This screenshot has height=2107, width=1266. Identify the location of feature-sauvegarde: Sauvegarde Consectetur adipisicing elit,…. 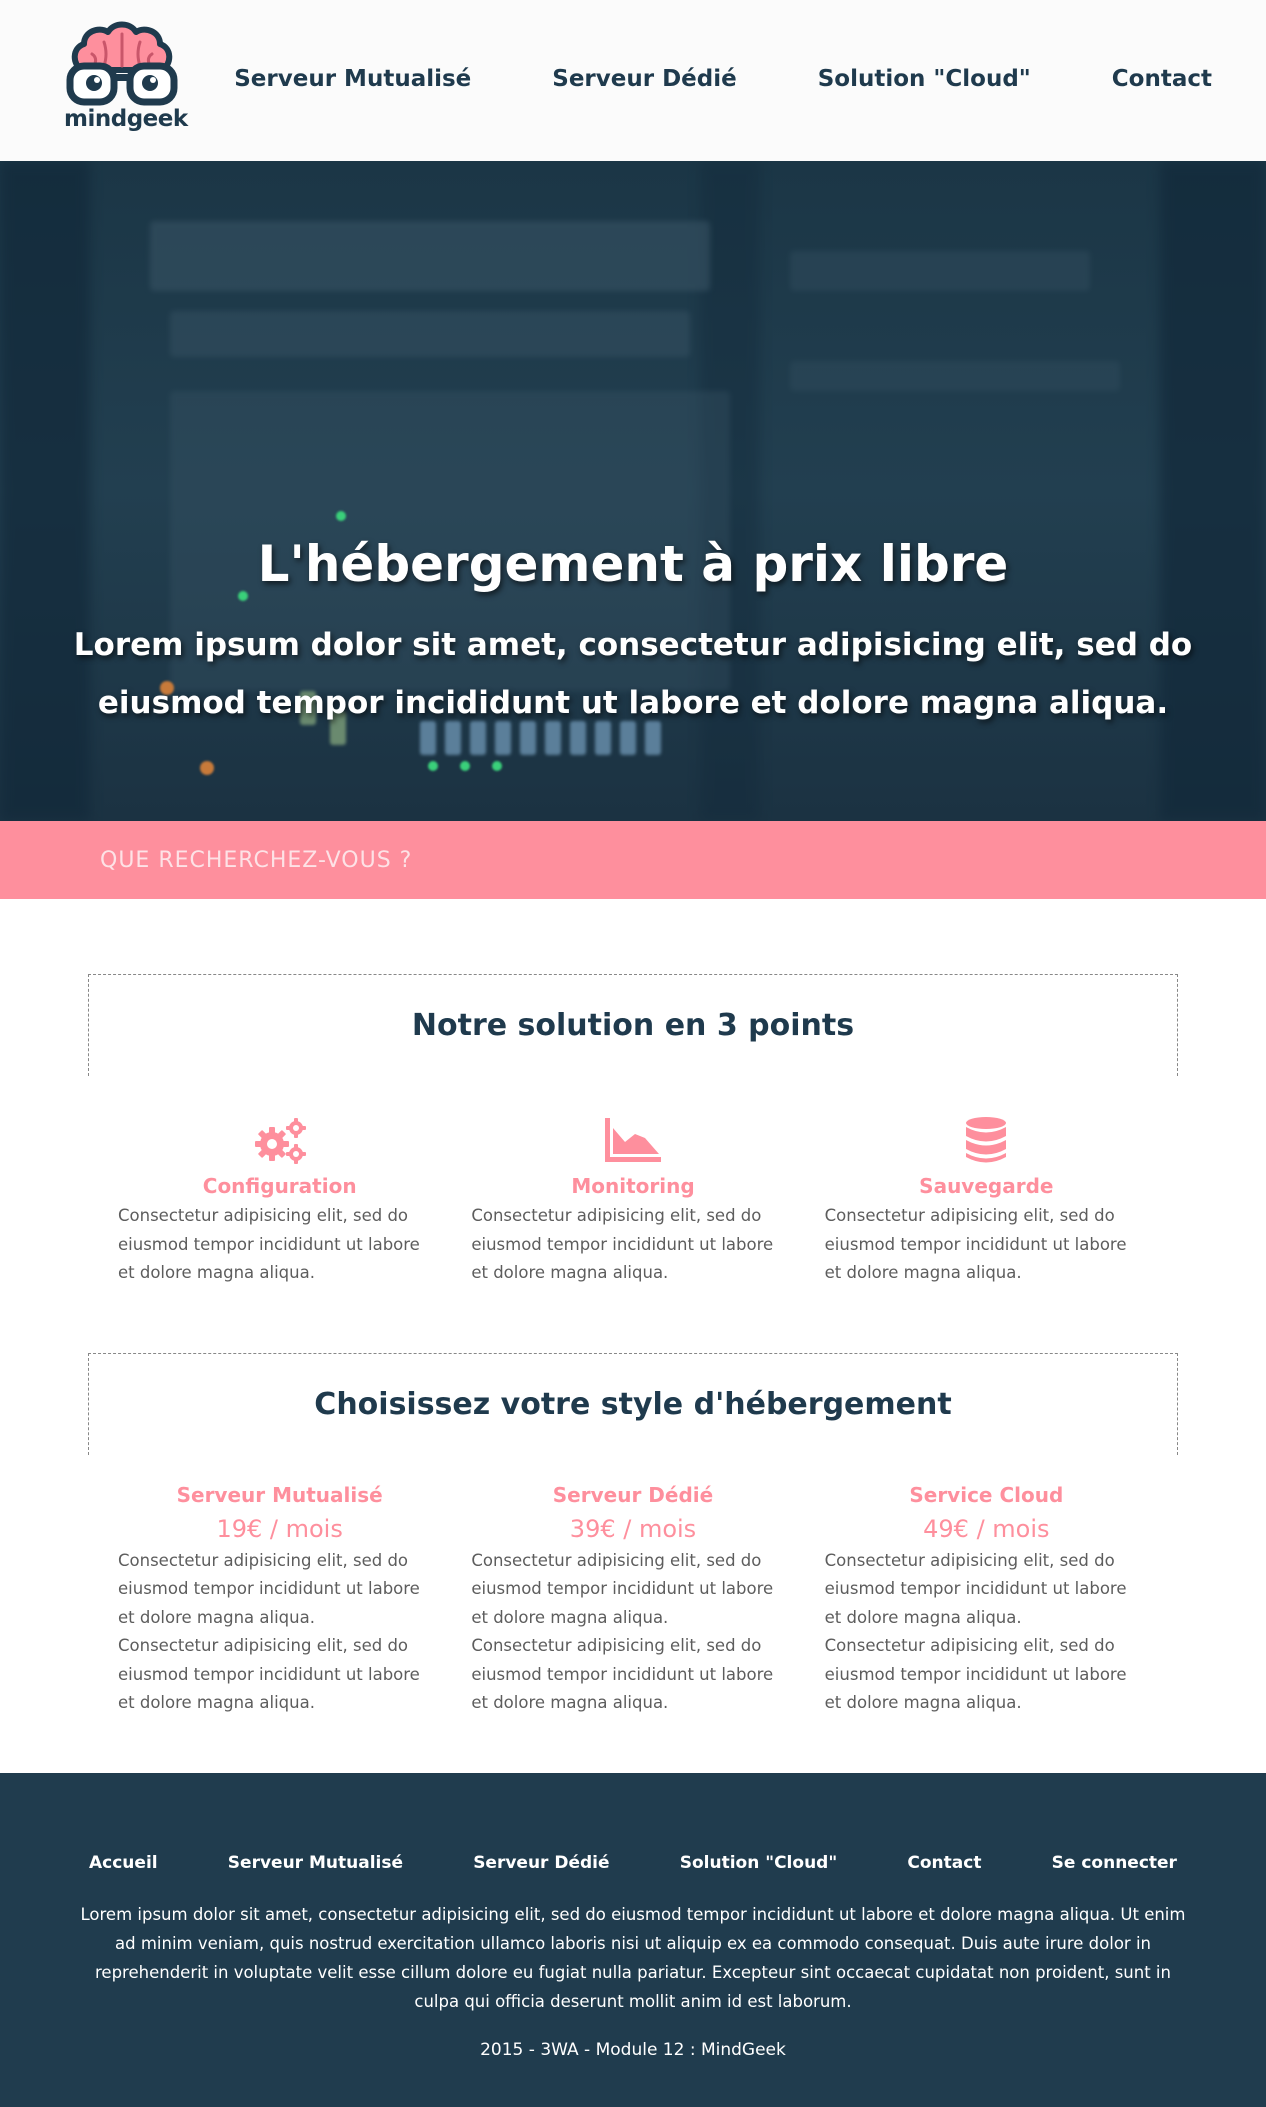
(986, 1202).